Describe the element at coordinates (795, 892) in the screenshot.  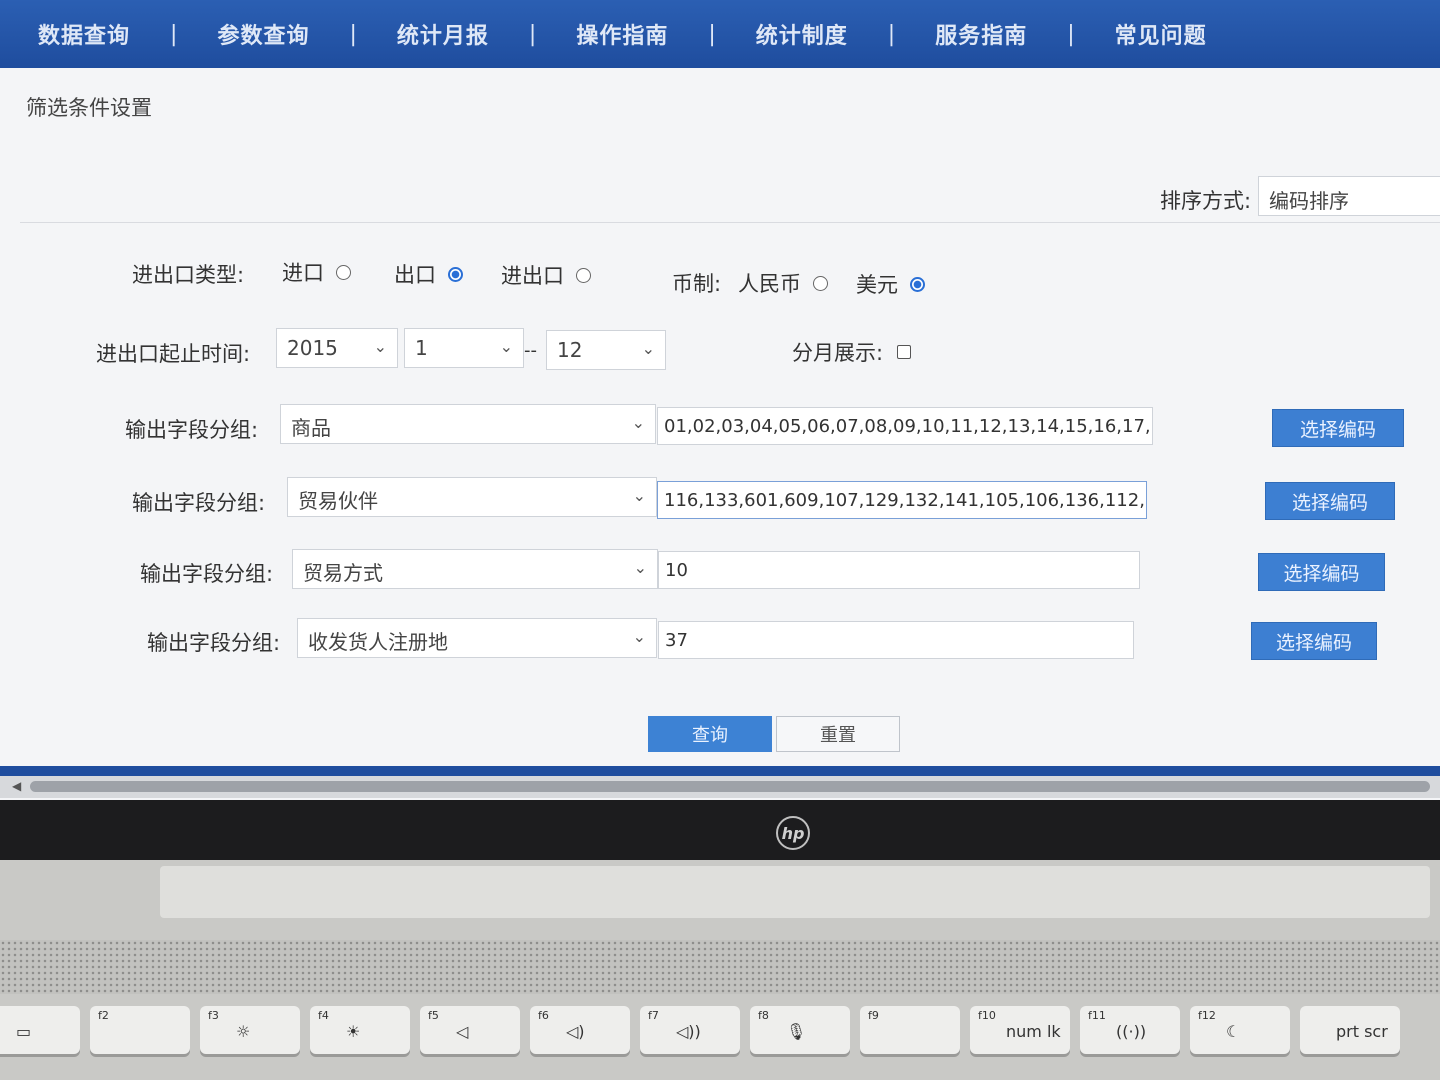
I see `laptop-hinge` at that location.